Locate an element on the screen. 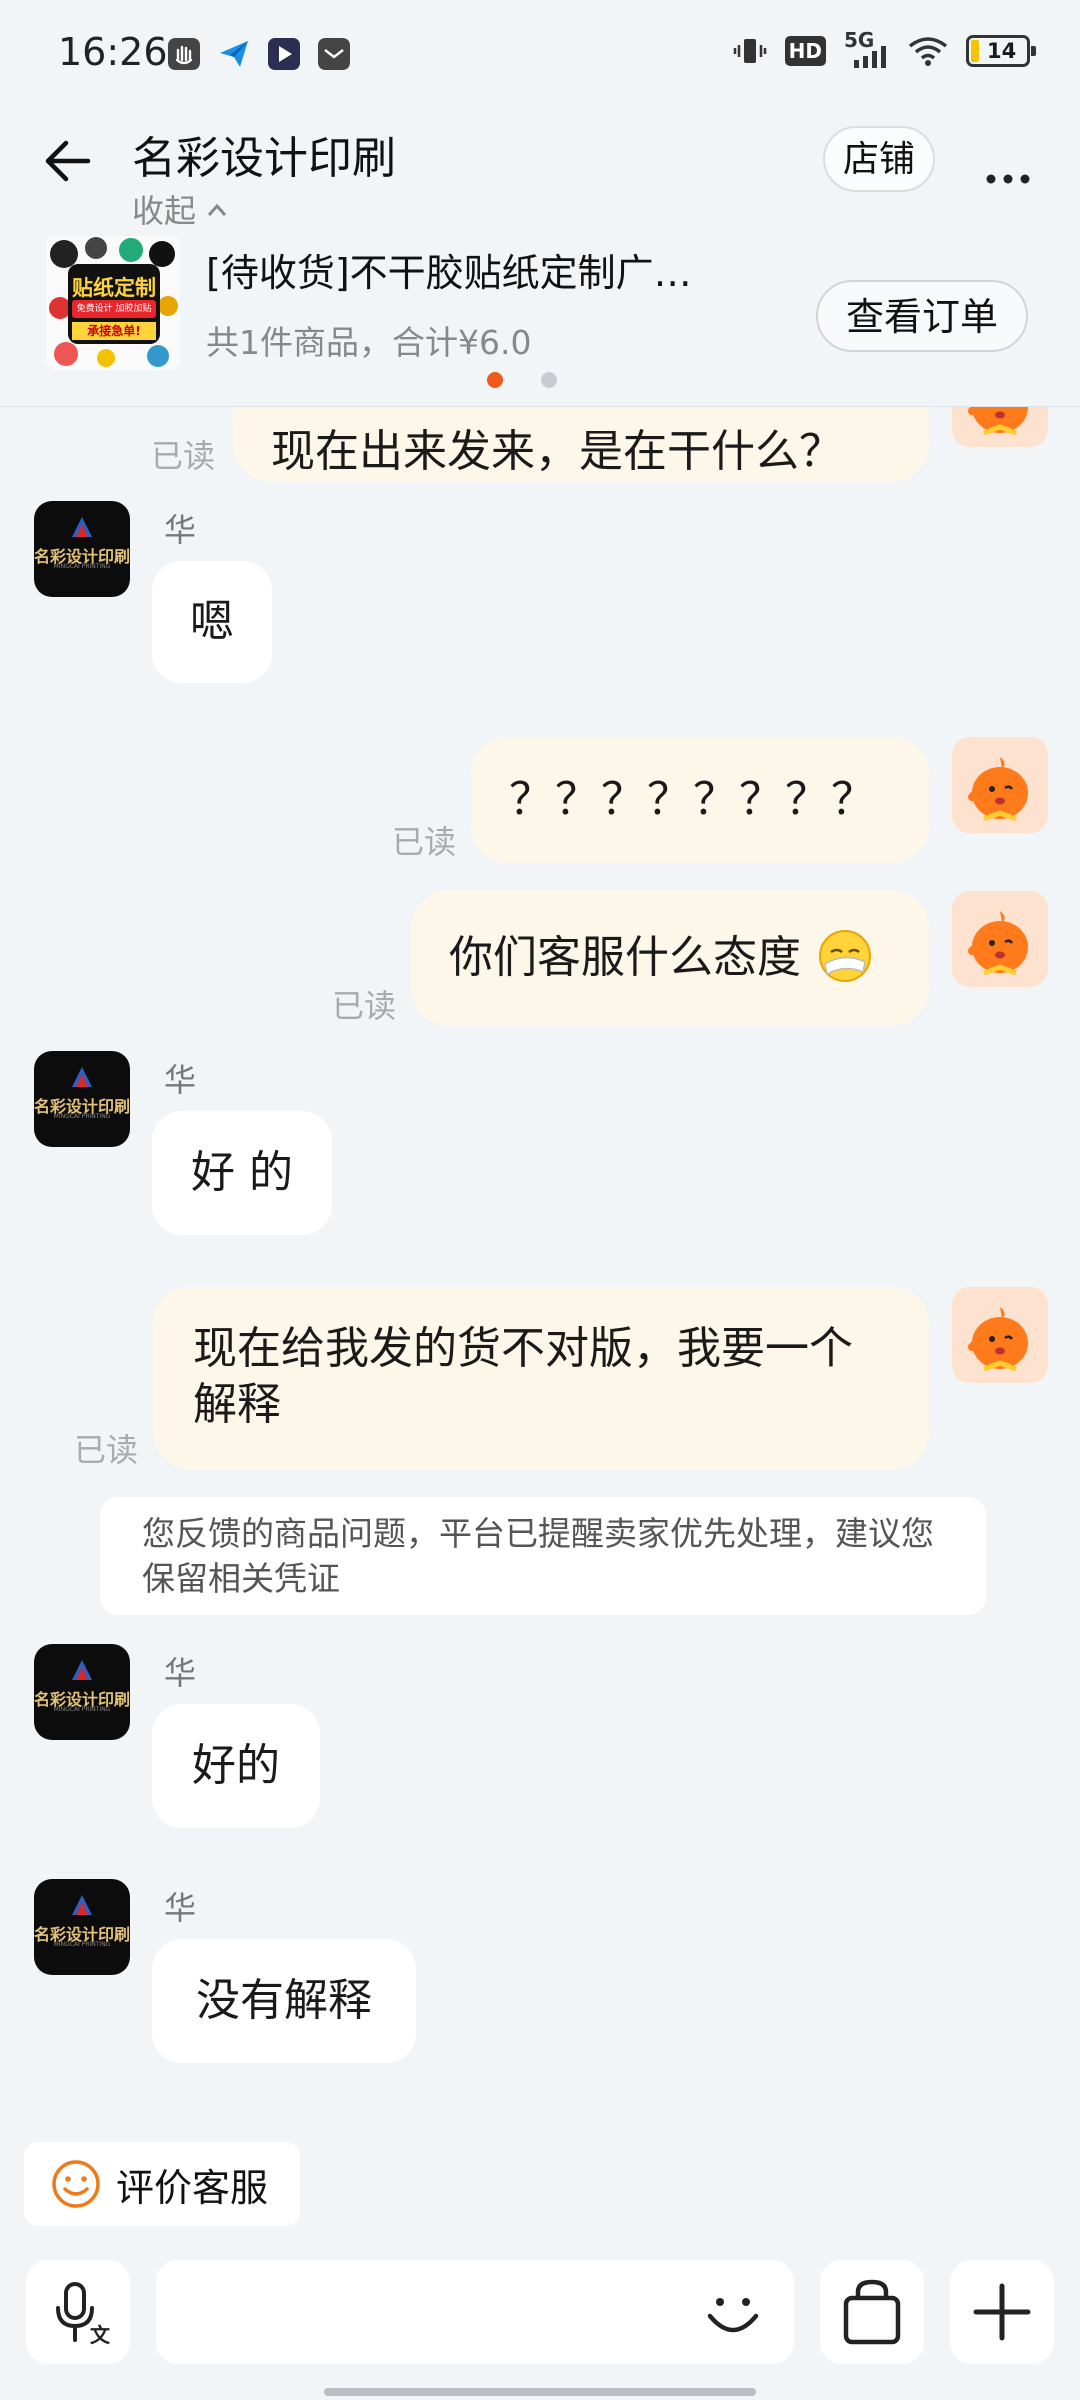 This screenshot has height=2400, width=1080. mail-app-icon is located at coordinates (334, 54).